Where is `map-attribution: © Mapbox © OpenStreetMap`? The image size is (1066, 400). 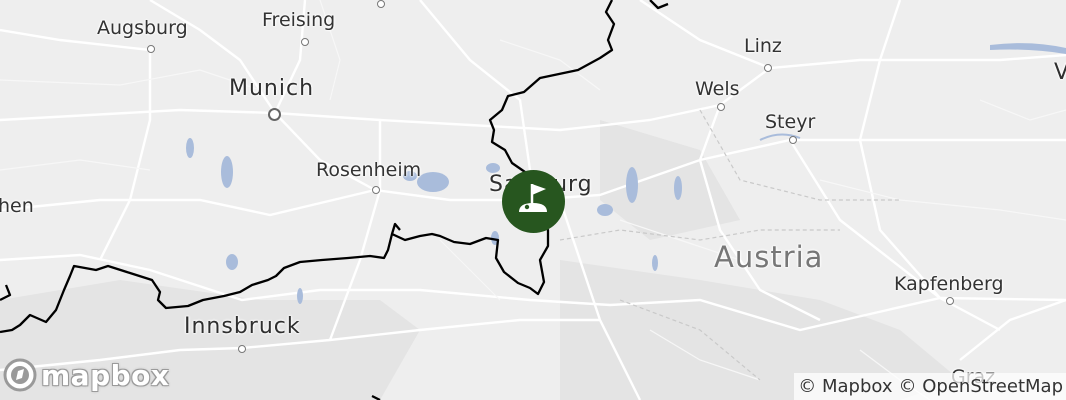 map-attribution: © Mapbox © OpenStreetMap is located at coordinates (930, 386).